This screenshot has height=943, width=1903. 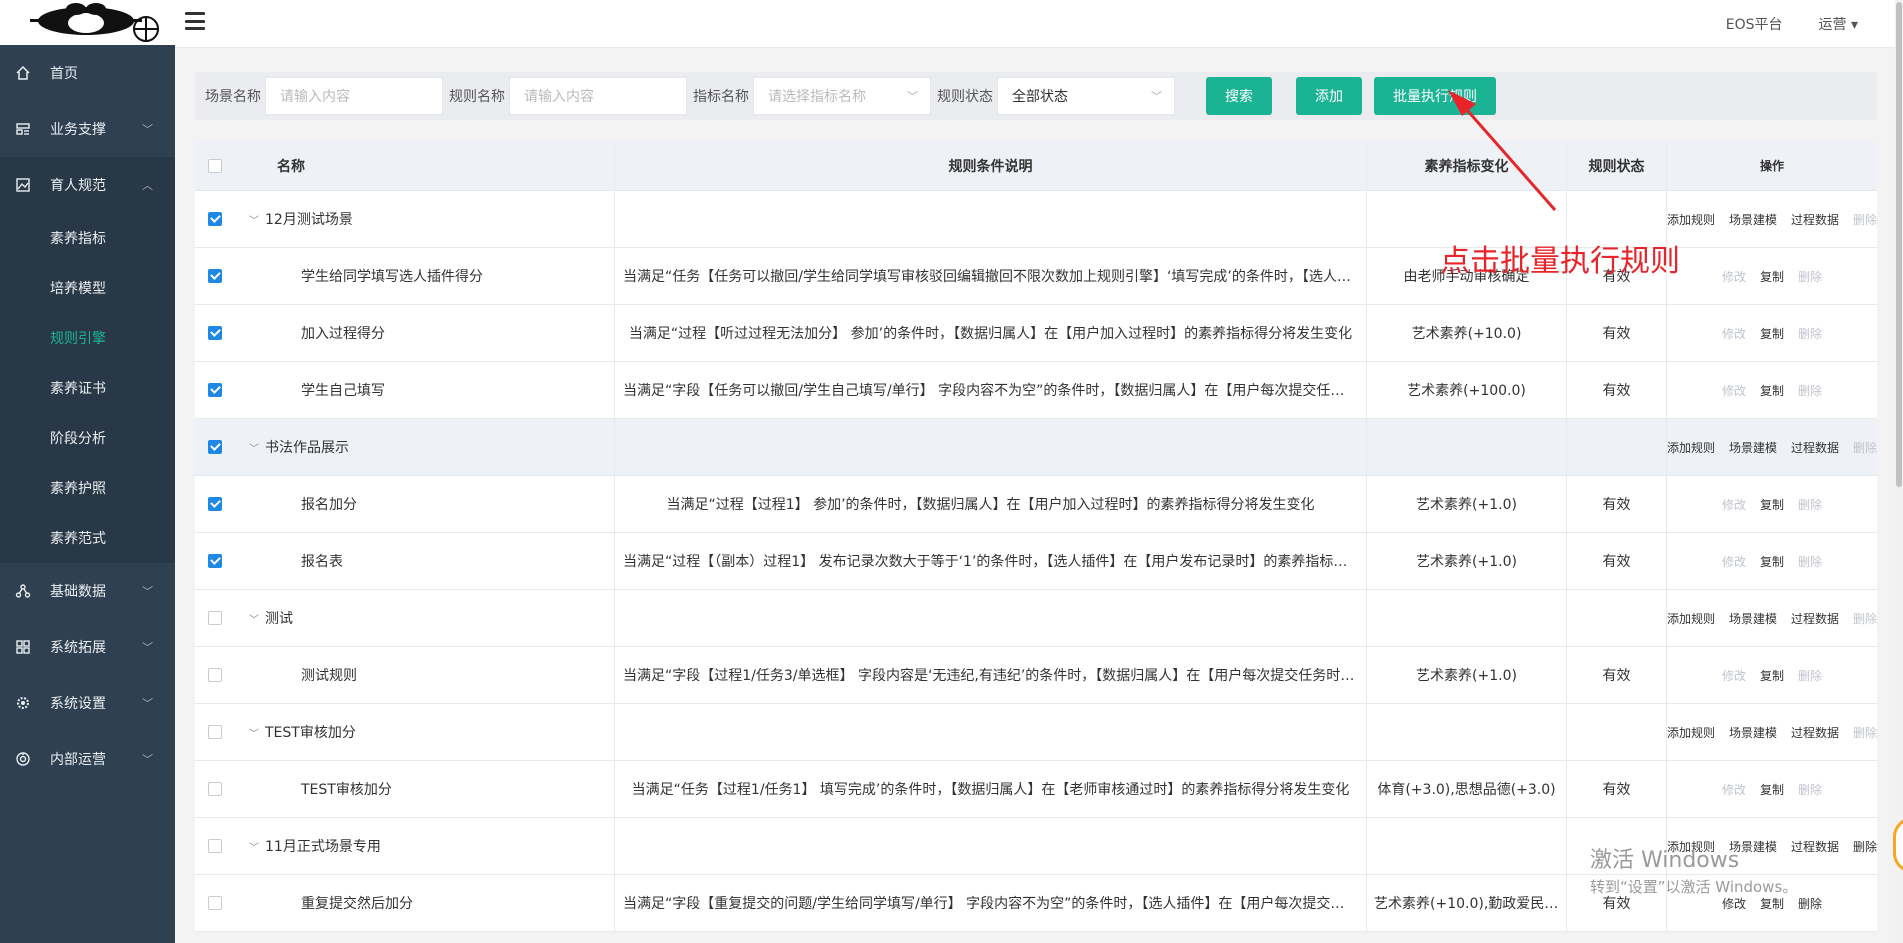 What do you see at coordinates (991, 165) in the screenshot?
I see `header-desc: 规则条件说明` at bounding box center [991, 165].